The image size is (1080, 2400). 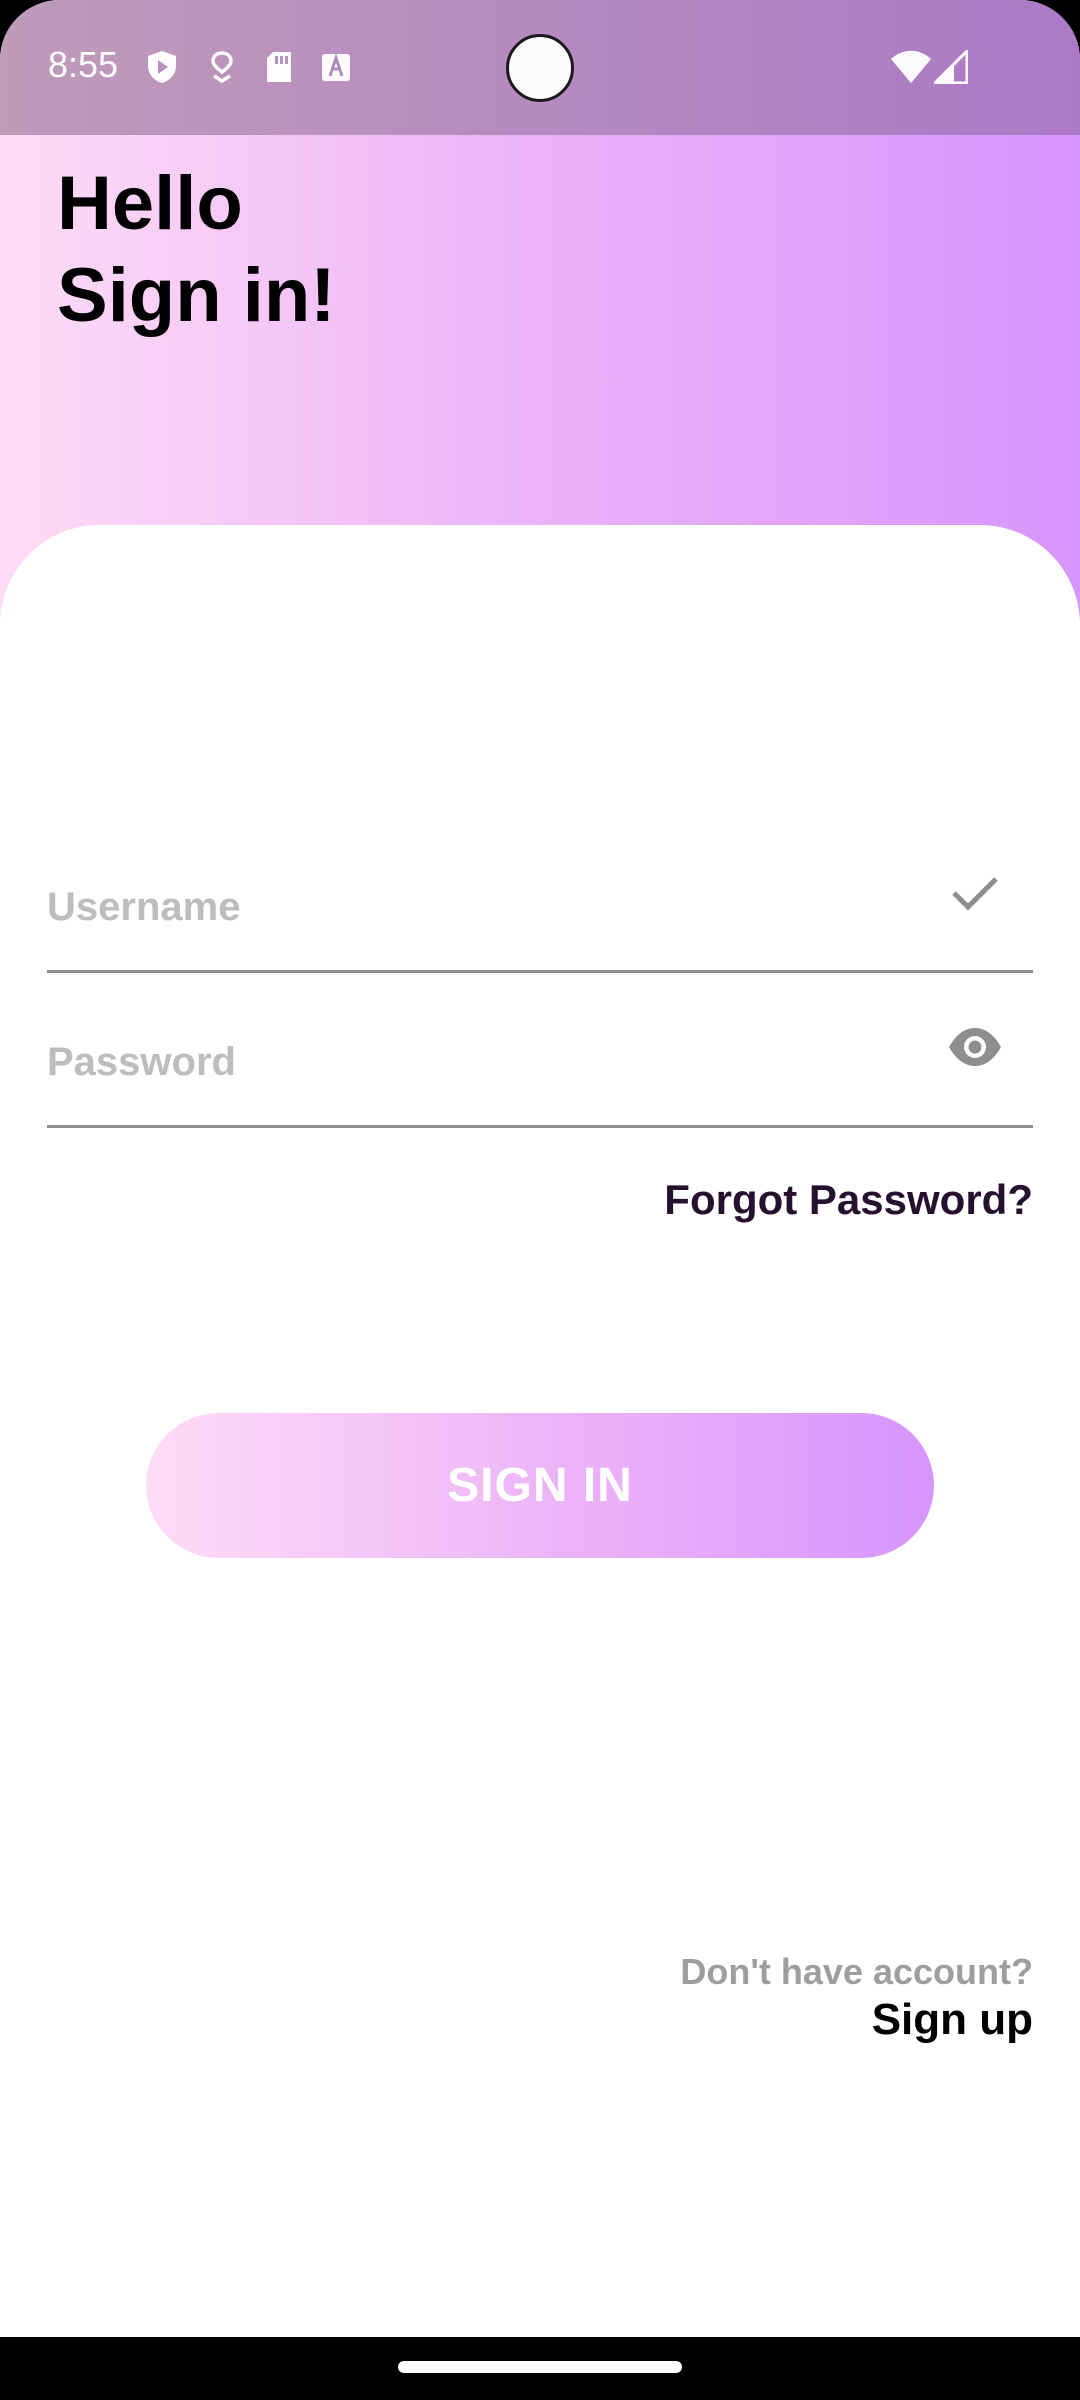 I want to click on eye-icon, so click(x=975, y=1047).